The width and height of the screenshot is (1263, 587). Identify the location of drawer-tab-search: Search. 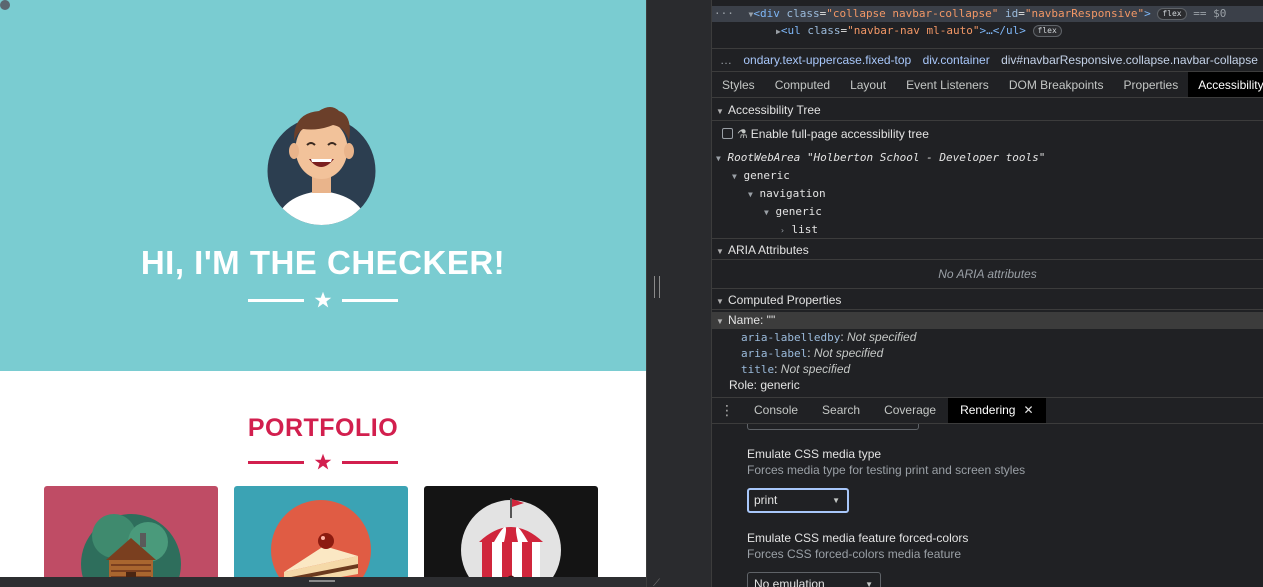
(841, 410).